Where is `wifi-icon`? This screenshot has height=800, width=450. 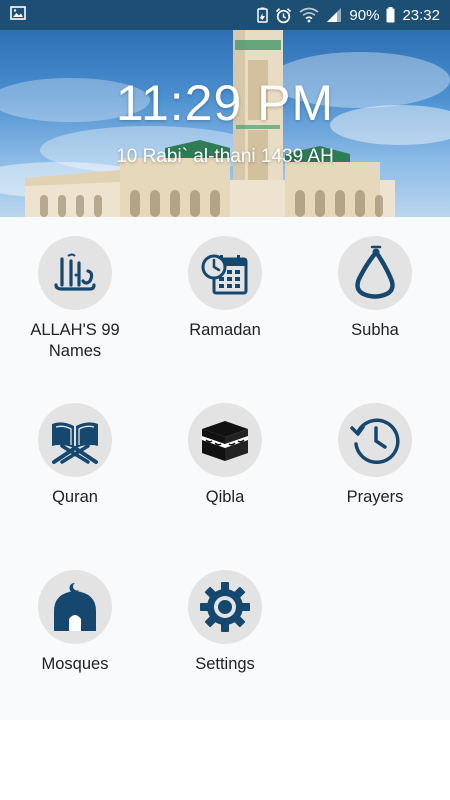 wifi-icon is located at coordinates (309, 15).